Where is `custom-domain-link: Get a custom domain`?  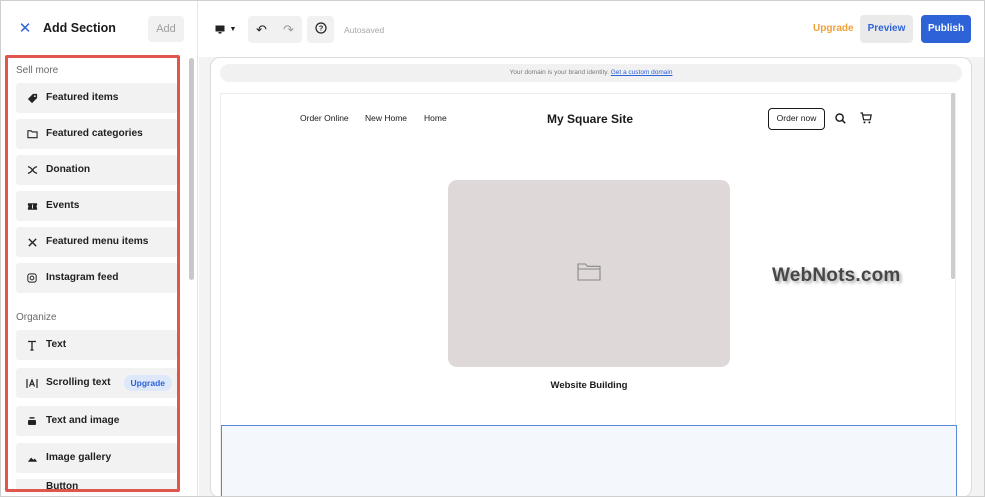 custom-domain-link: Get a custom domain is located at coordinates (642, 72).